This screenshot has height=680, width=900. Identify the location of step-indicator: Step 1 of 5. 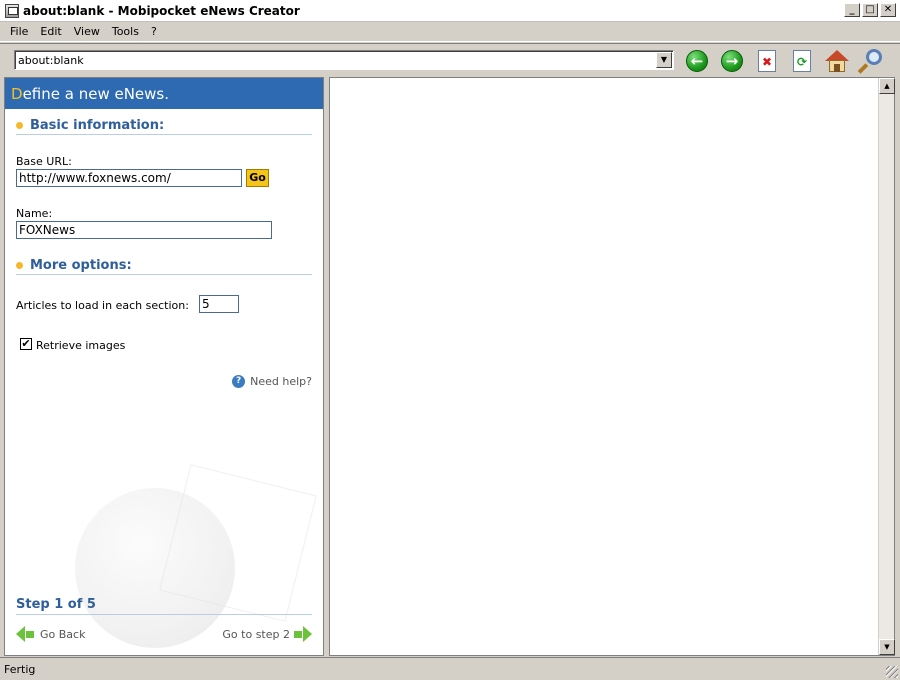
(164, 606).